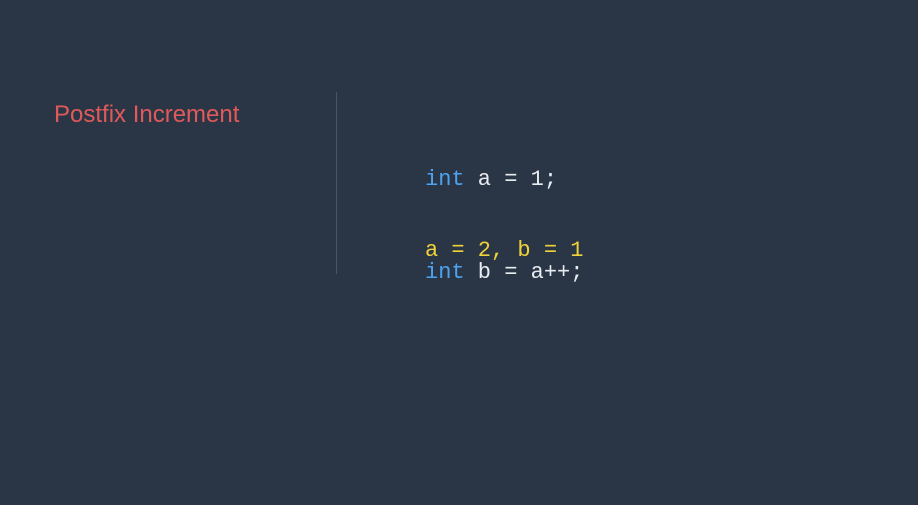 The width and height of the screenshot is (918, 505). What do you see at coordinates (504, 226) in the screenshot?
I see `code-block: int a = 1; int b = a++;` at bounding box center [504, 226].